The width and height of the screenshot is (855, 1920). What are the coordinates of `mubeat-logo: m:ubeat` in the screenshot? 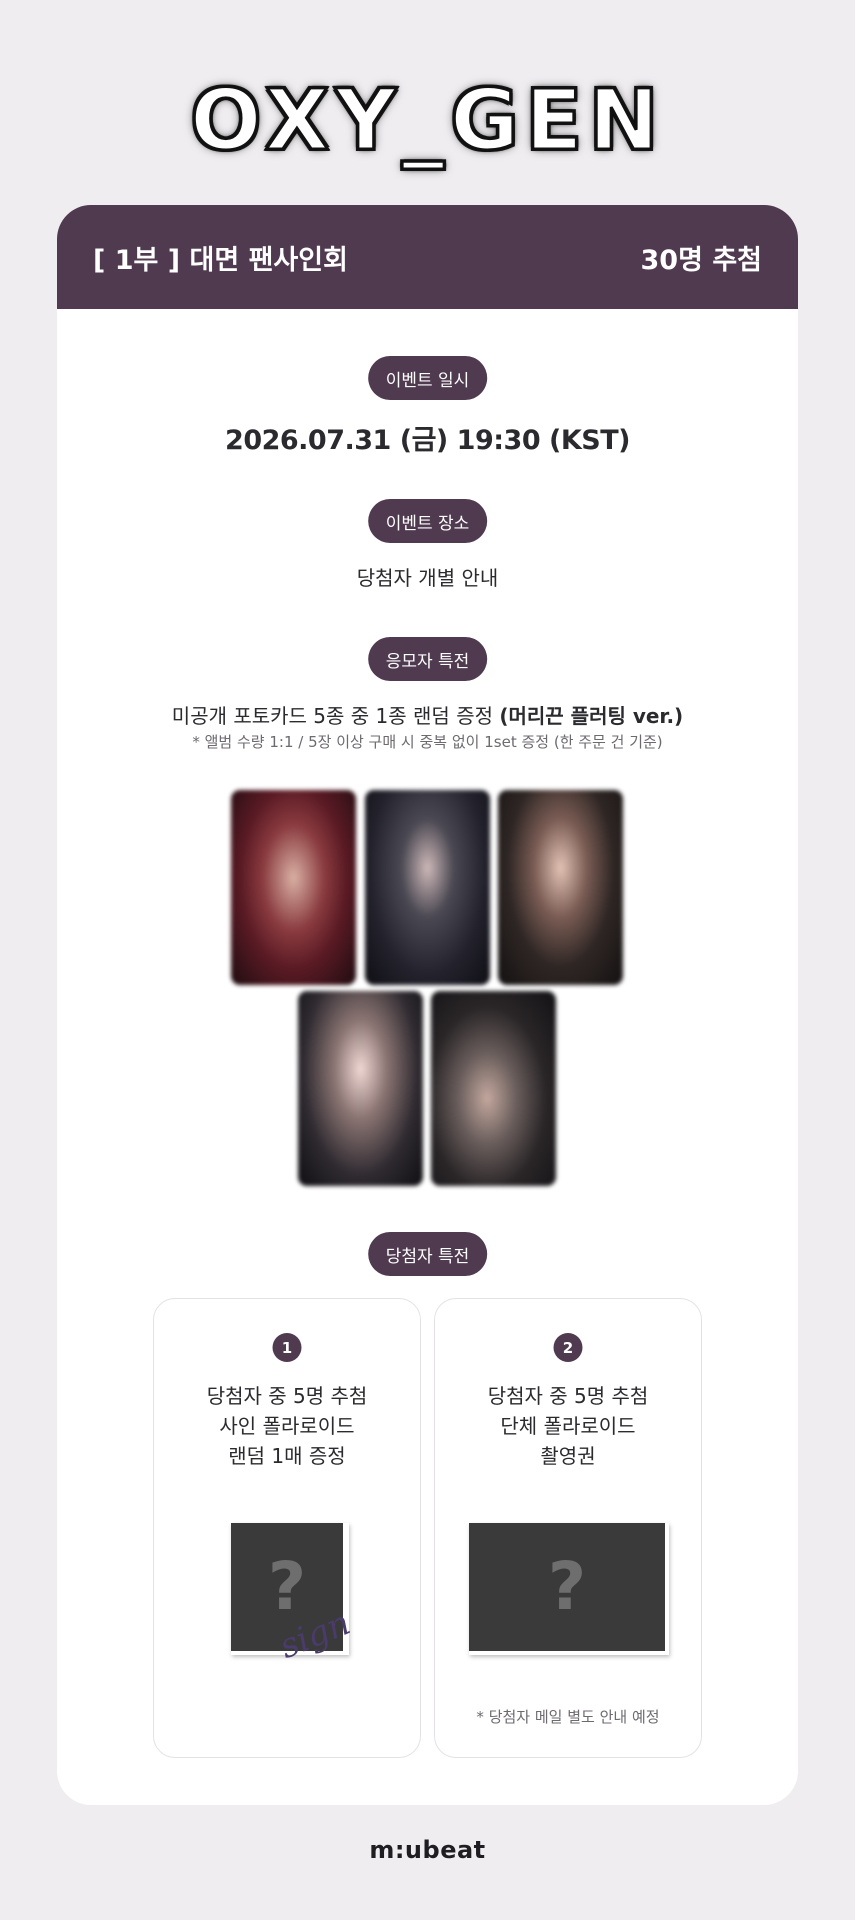 It's located at (427, 1850).